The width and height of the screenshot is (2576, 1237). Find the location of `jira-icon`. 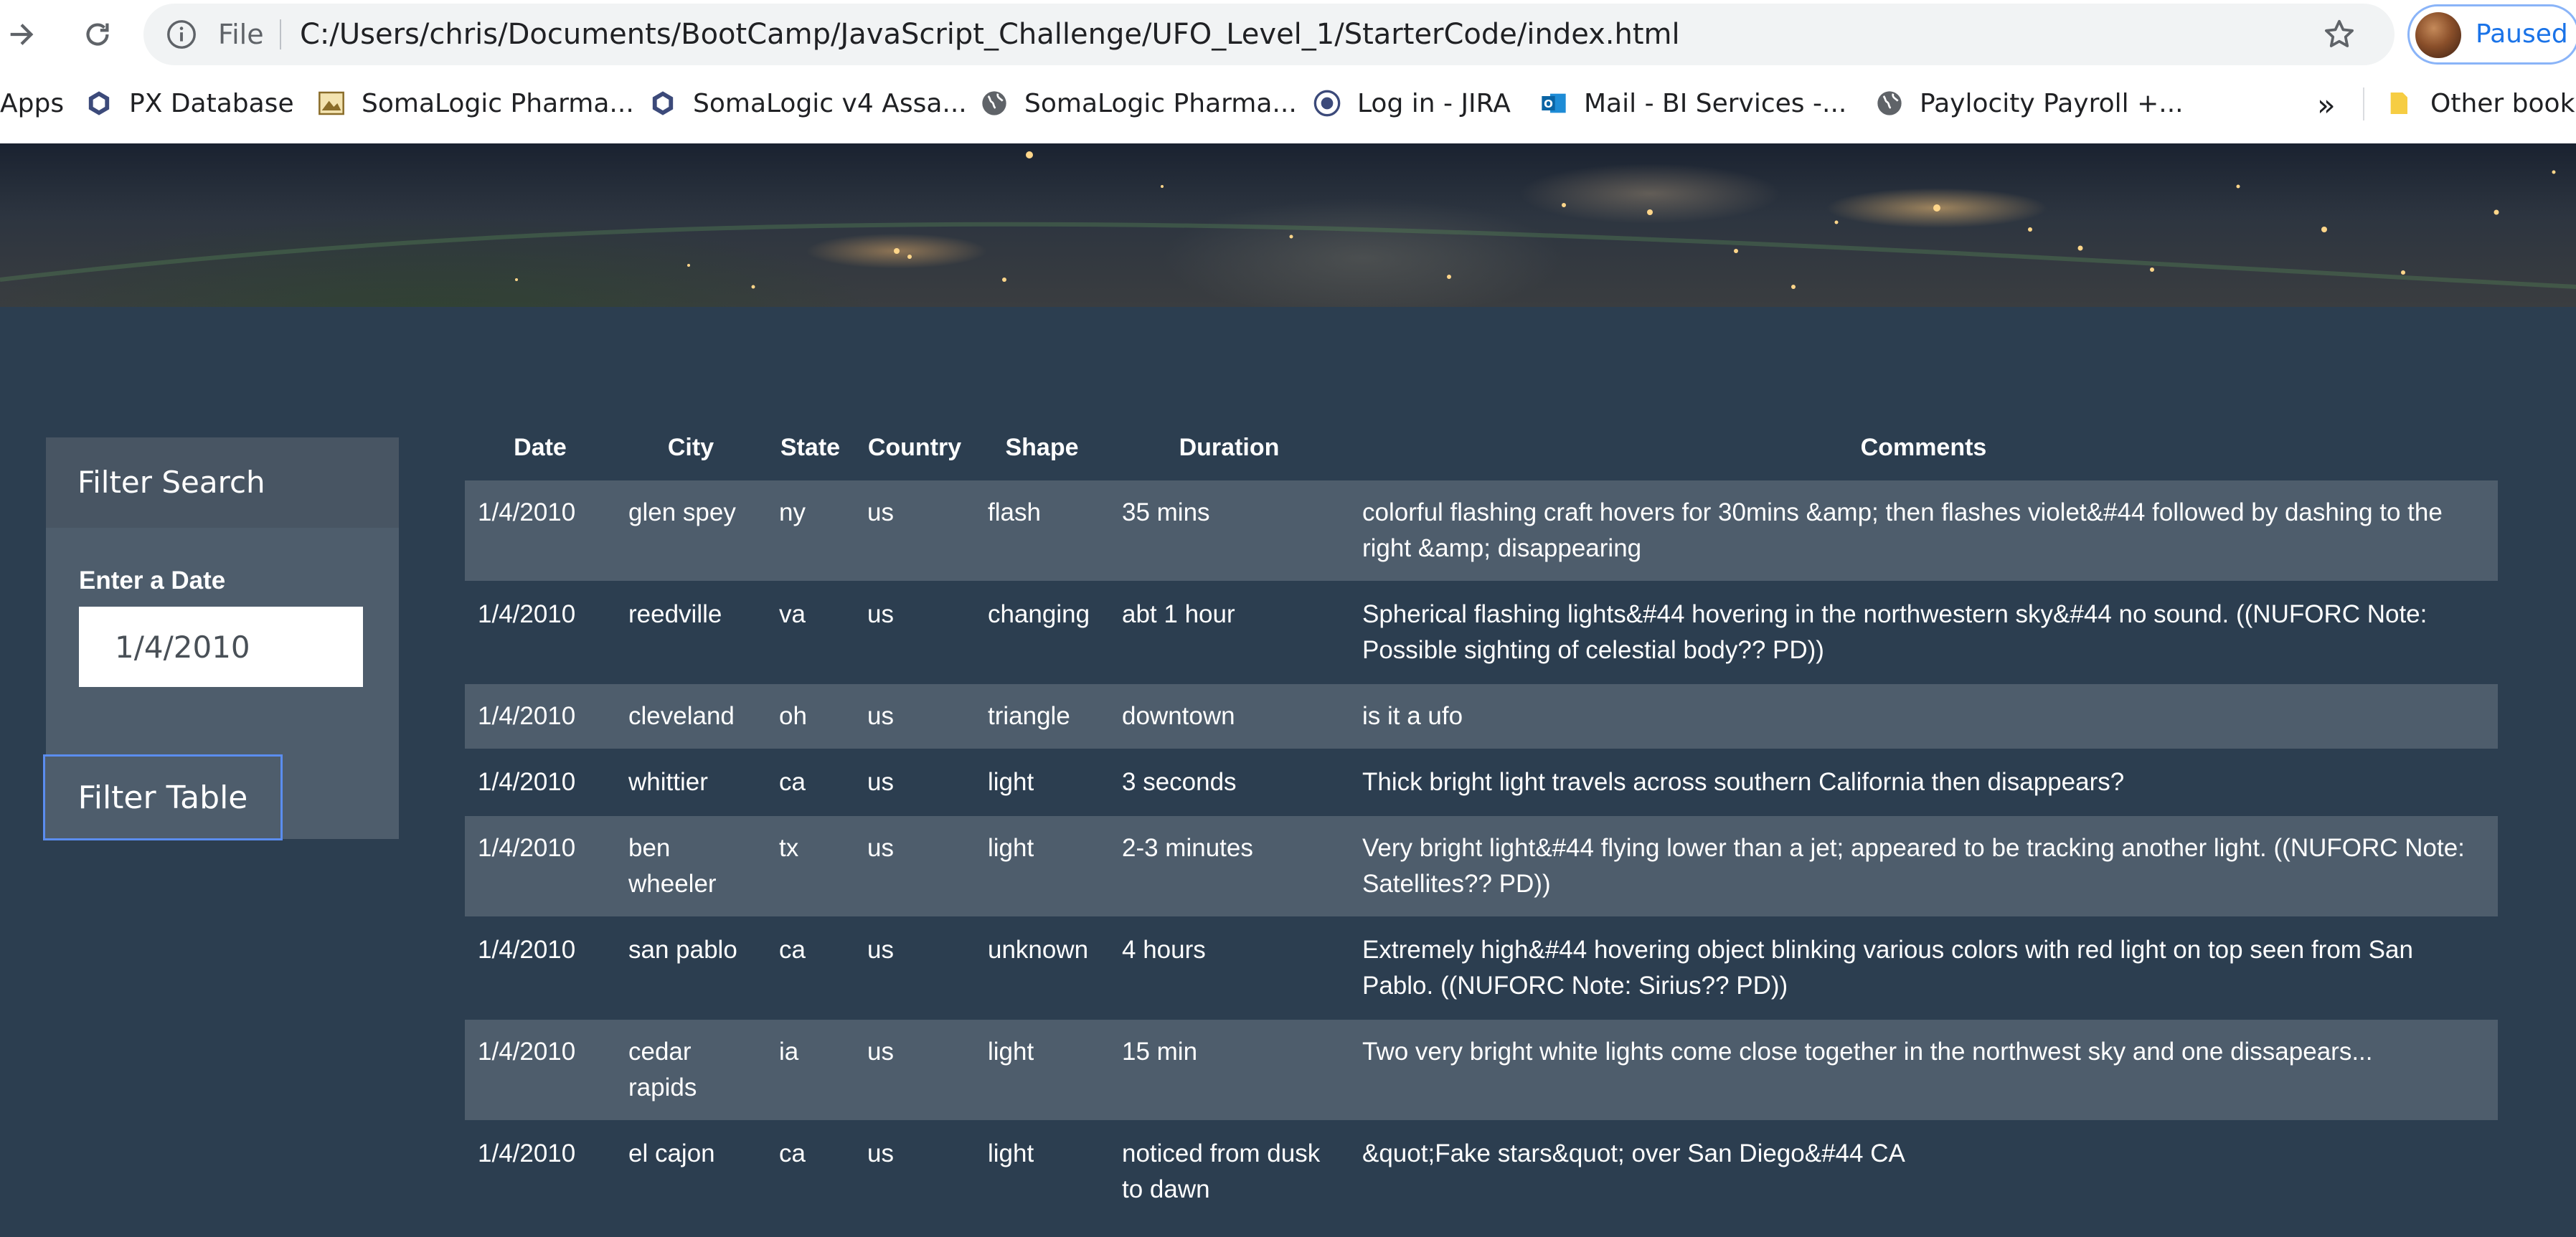

jira-icon is located at coordinates (1327, 103).